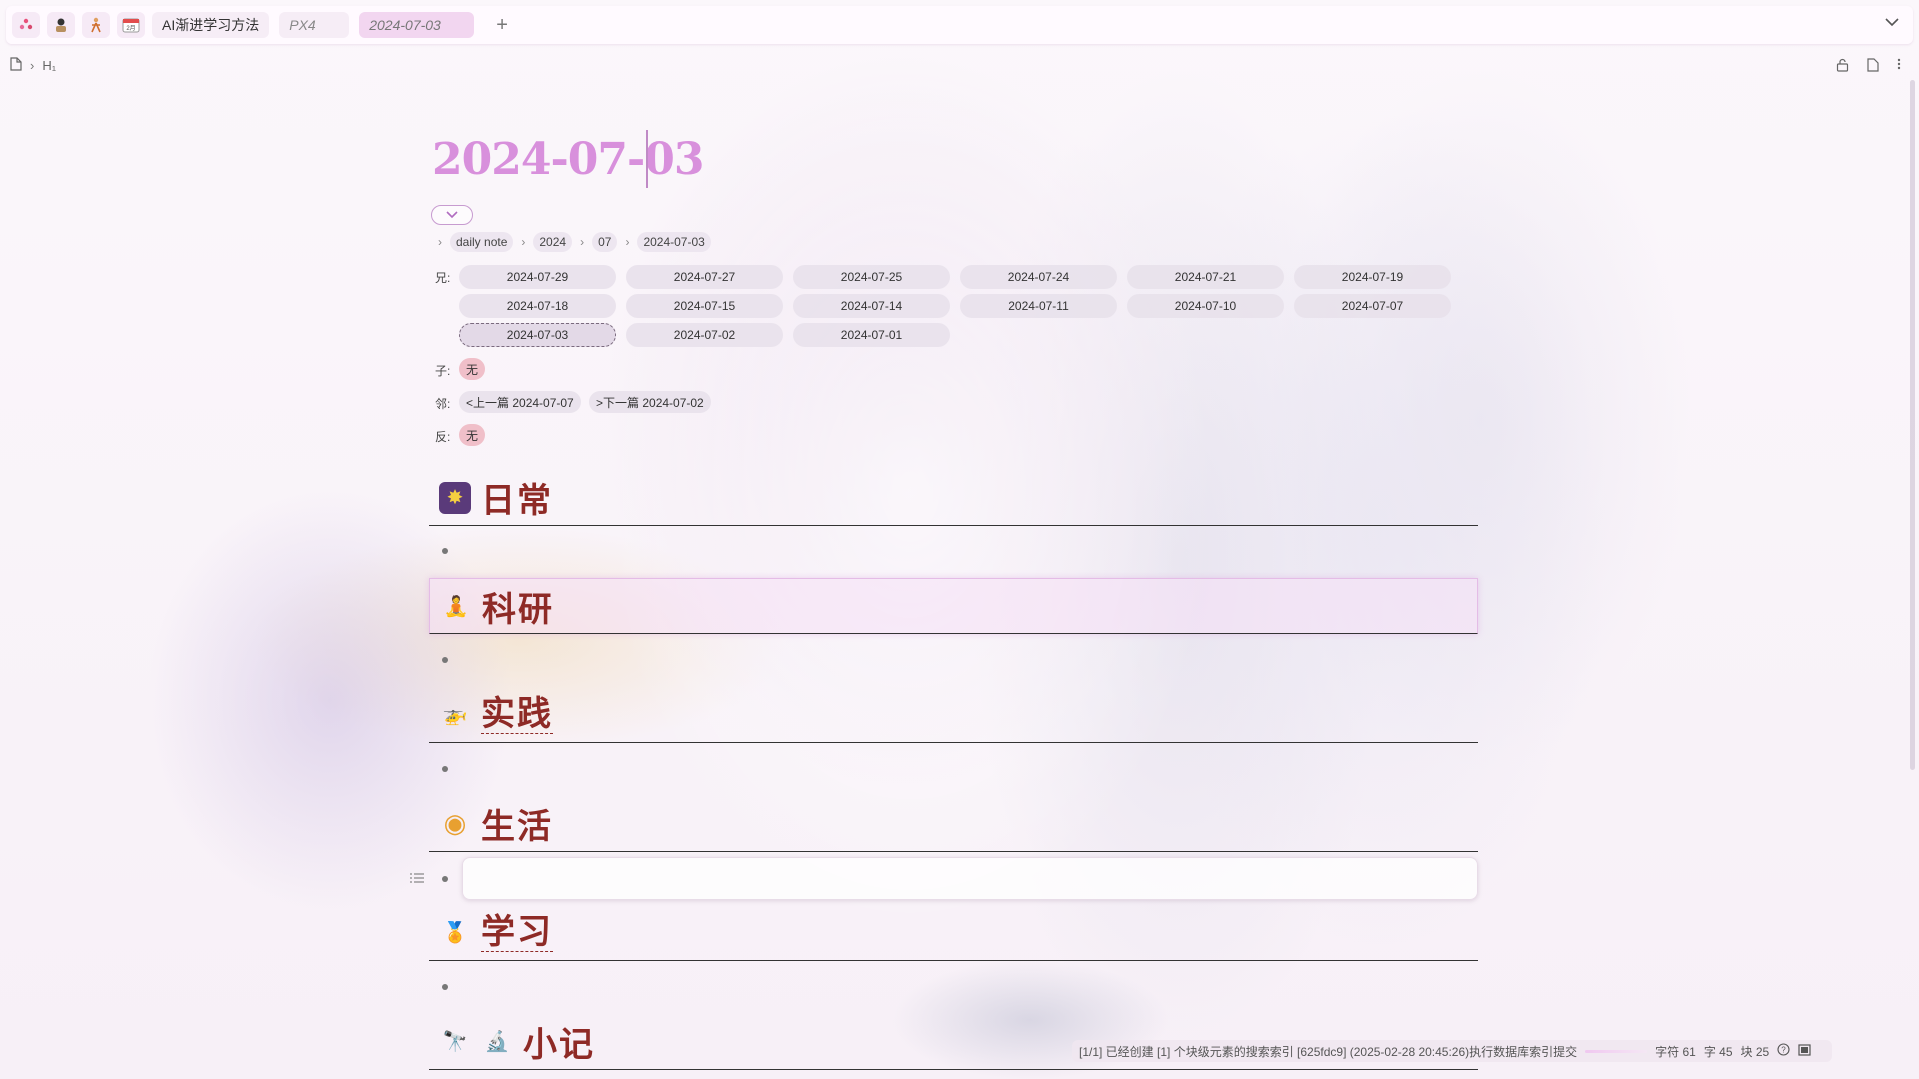 The width and height of the screenshot is (1919, 1079). Describe the element at coordinates (314, 25) in the screenshot. I see `tab-px4: PX4` at that location.